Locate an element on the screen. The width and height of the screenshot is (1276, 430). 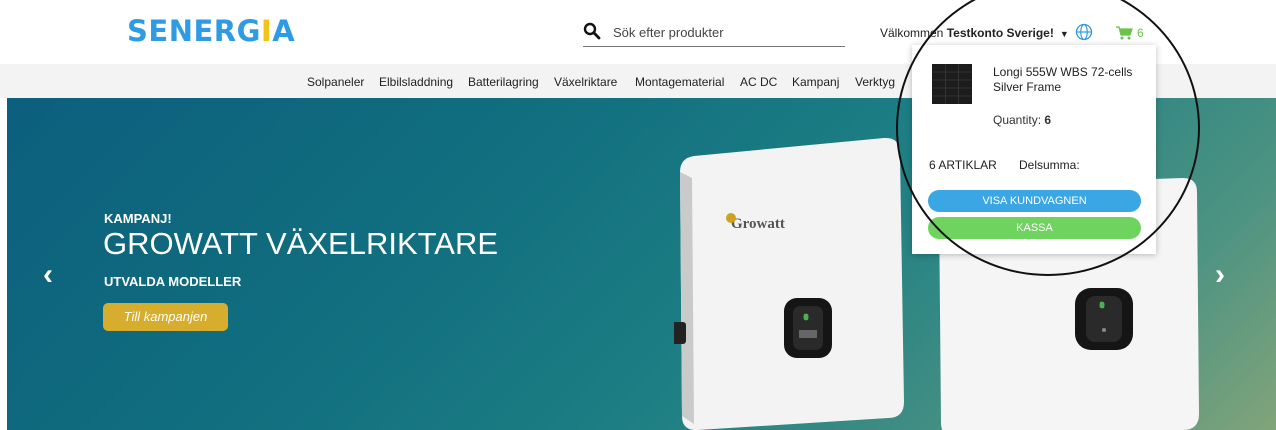
cart-count: 6 is located at coordinates (1140, 33).